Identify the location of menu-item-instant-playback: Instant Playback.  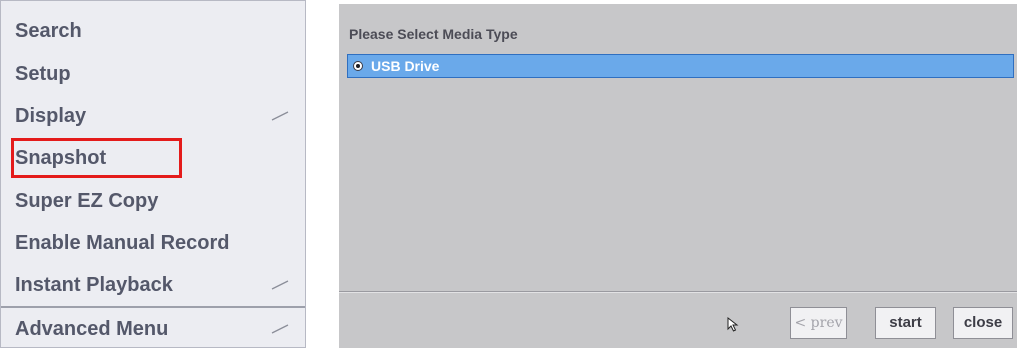
(153, 285).